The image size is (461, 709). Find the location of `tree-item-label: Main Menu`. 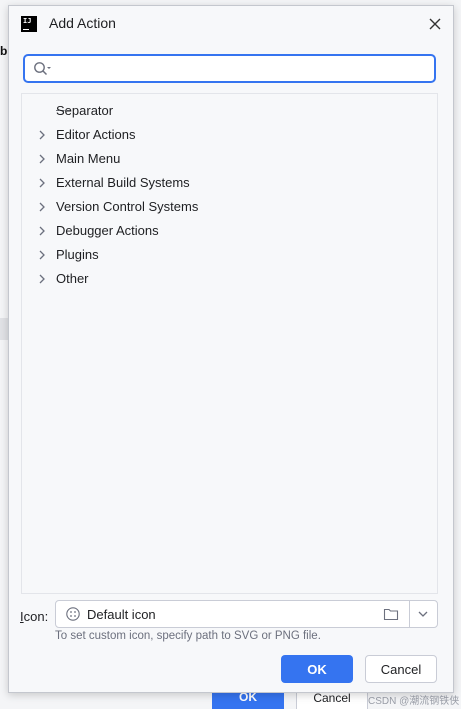

tree-item-label: Main Menu is located at coordinates (88, 158).